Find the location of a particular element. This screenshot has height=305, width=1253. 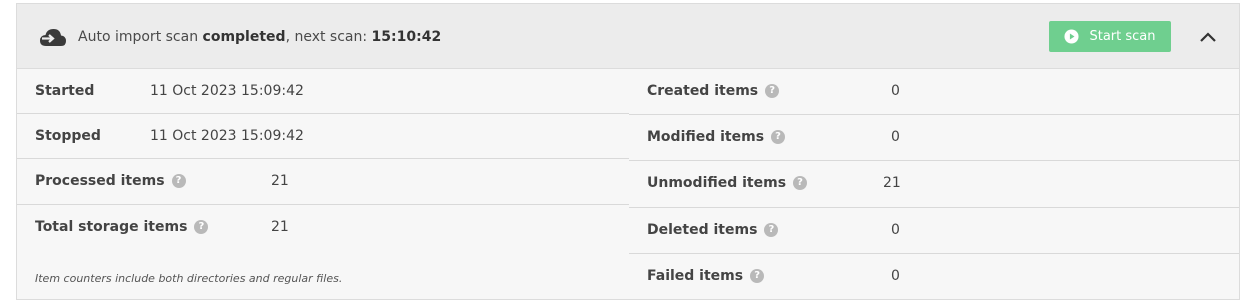

deleted-value: 0 is located at coordinates (895, 230).